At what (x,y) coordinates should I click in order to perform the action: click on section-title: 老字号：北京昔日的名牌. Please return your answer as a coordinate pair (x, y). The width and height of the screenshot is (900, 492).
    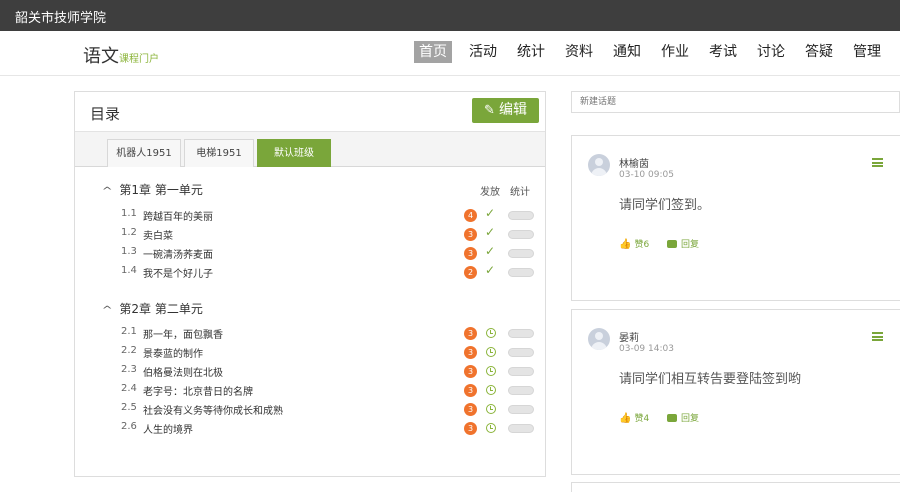
    Looking at the image, I should click on (198, 390).